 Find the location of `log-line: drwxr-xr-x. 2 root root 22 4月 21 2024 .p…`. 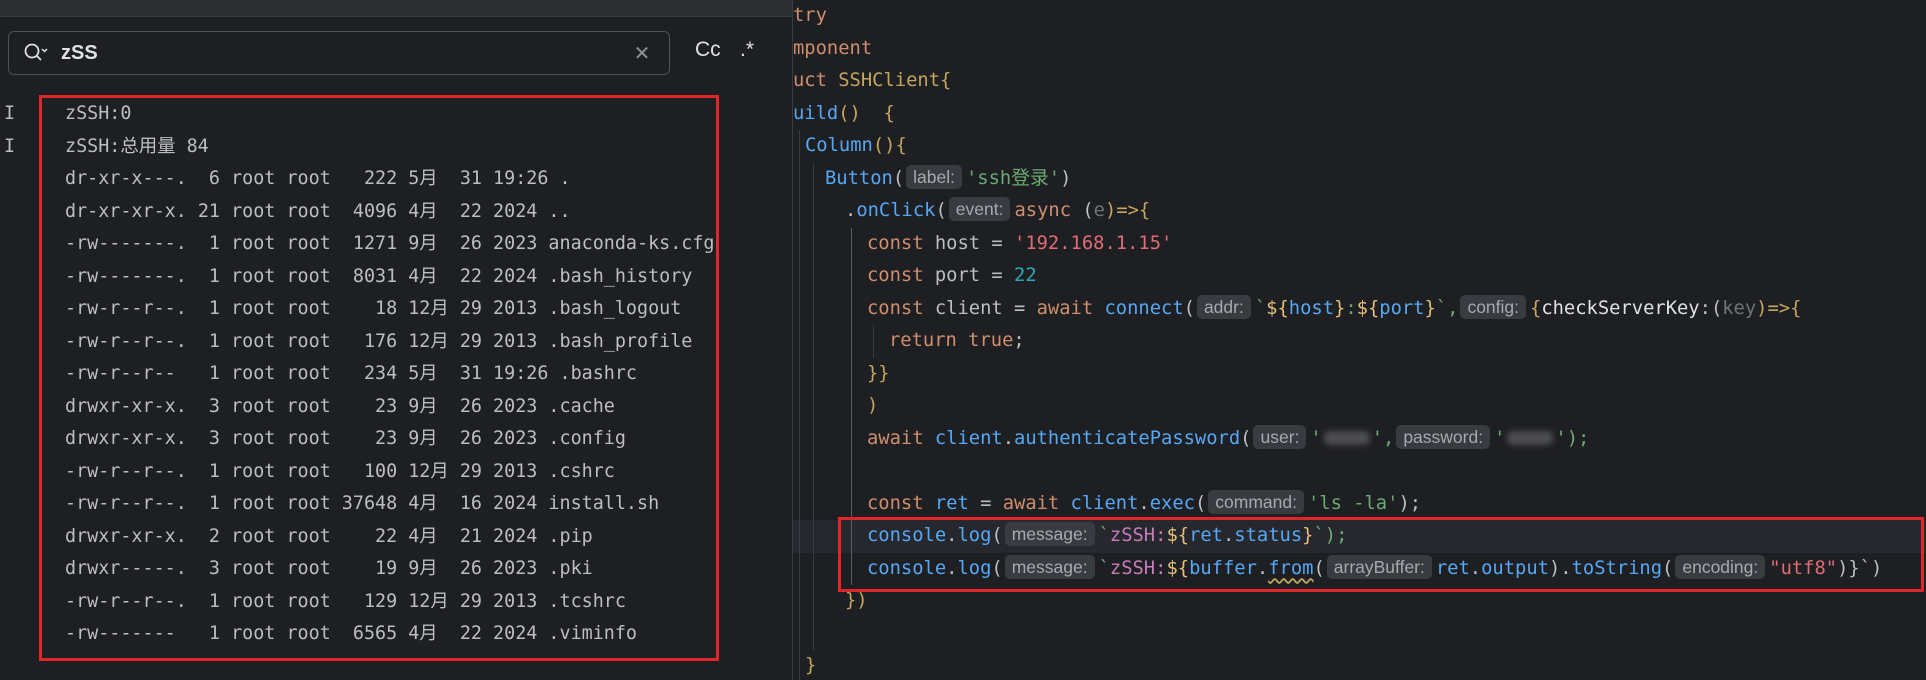

log-line: drwxr-xr-x. 2 root root 22 4月 21 2024 .p… is located at coordinates (396, 537).